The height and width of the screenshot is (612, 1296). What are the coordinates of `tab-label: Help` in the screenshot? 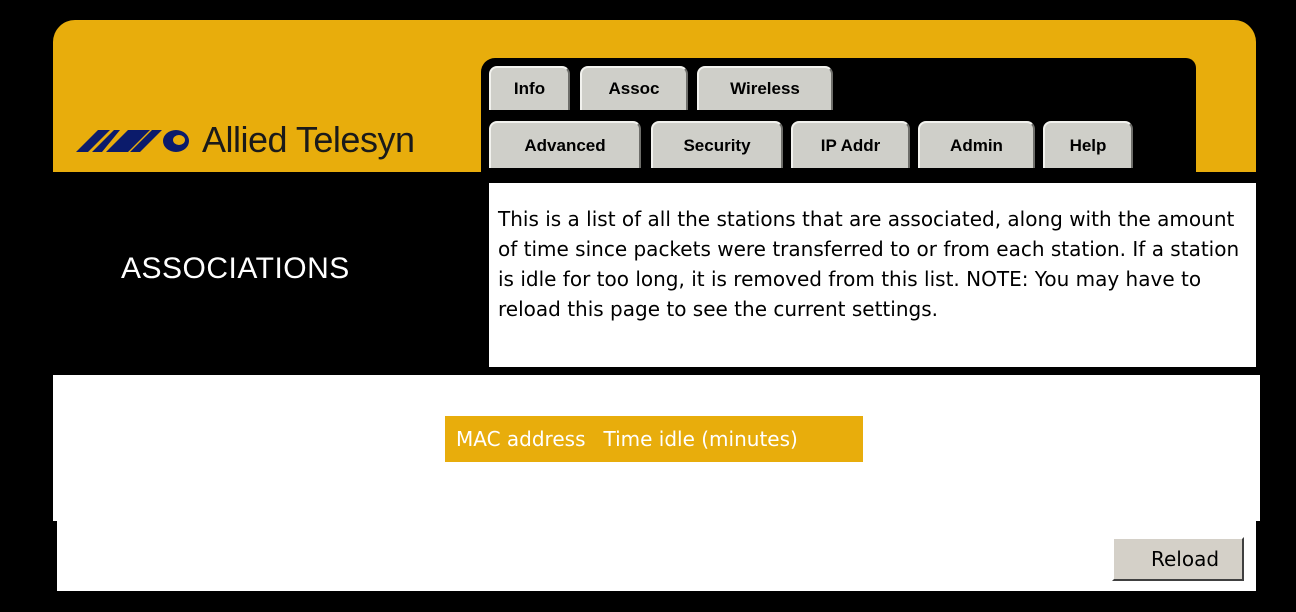 It's located at (1088, 145).